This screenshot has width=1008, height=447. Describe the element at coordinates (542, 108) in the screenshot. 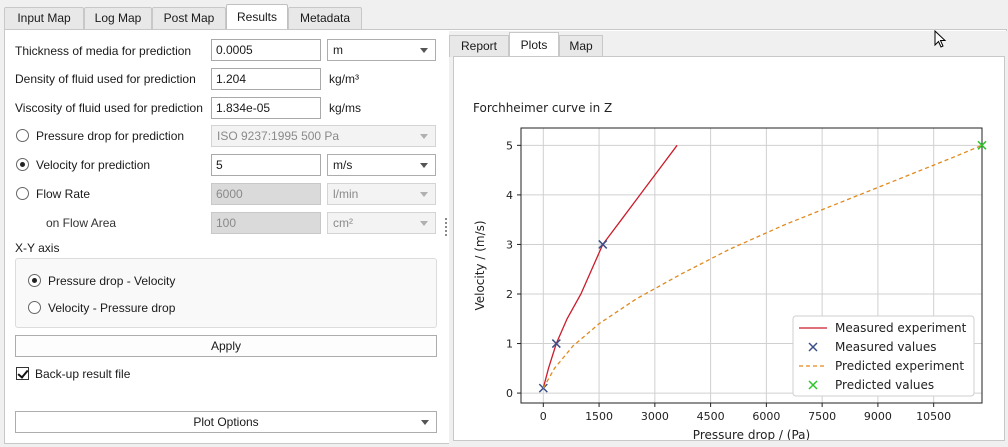

I see `chart-title: Forchheimer curve in Z` at that location.